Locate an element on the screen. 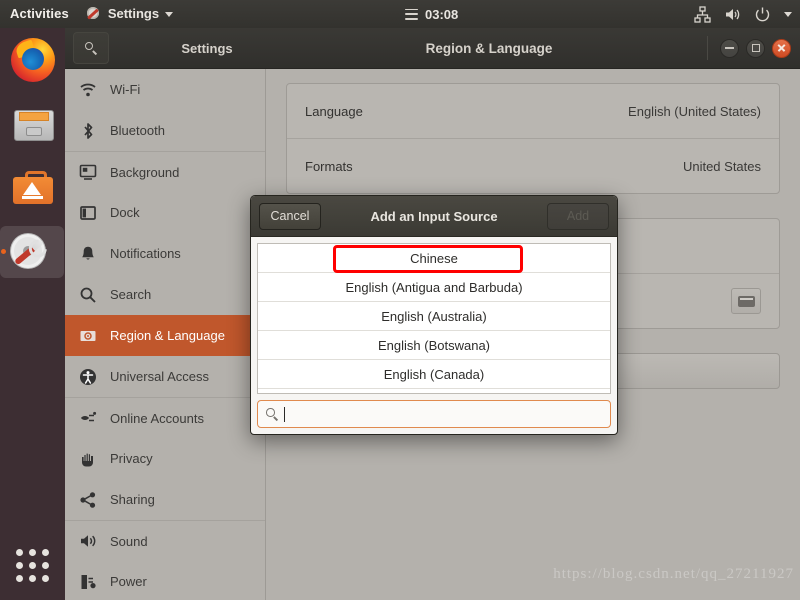  background-icon is located at coordinates (88, 172).